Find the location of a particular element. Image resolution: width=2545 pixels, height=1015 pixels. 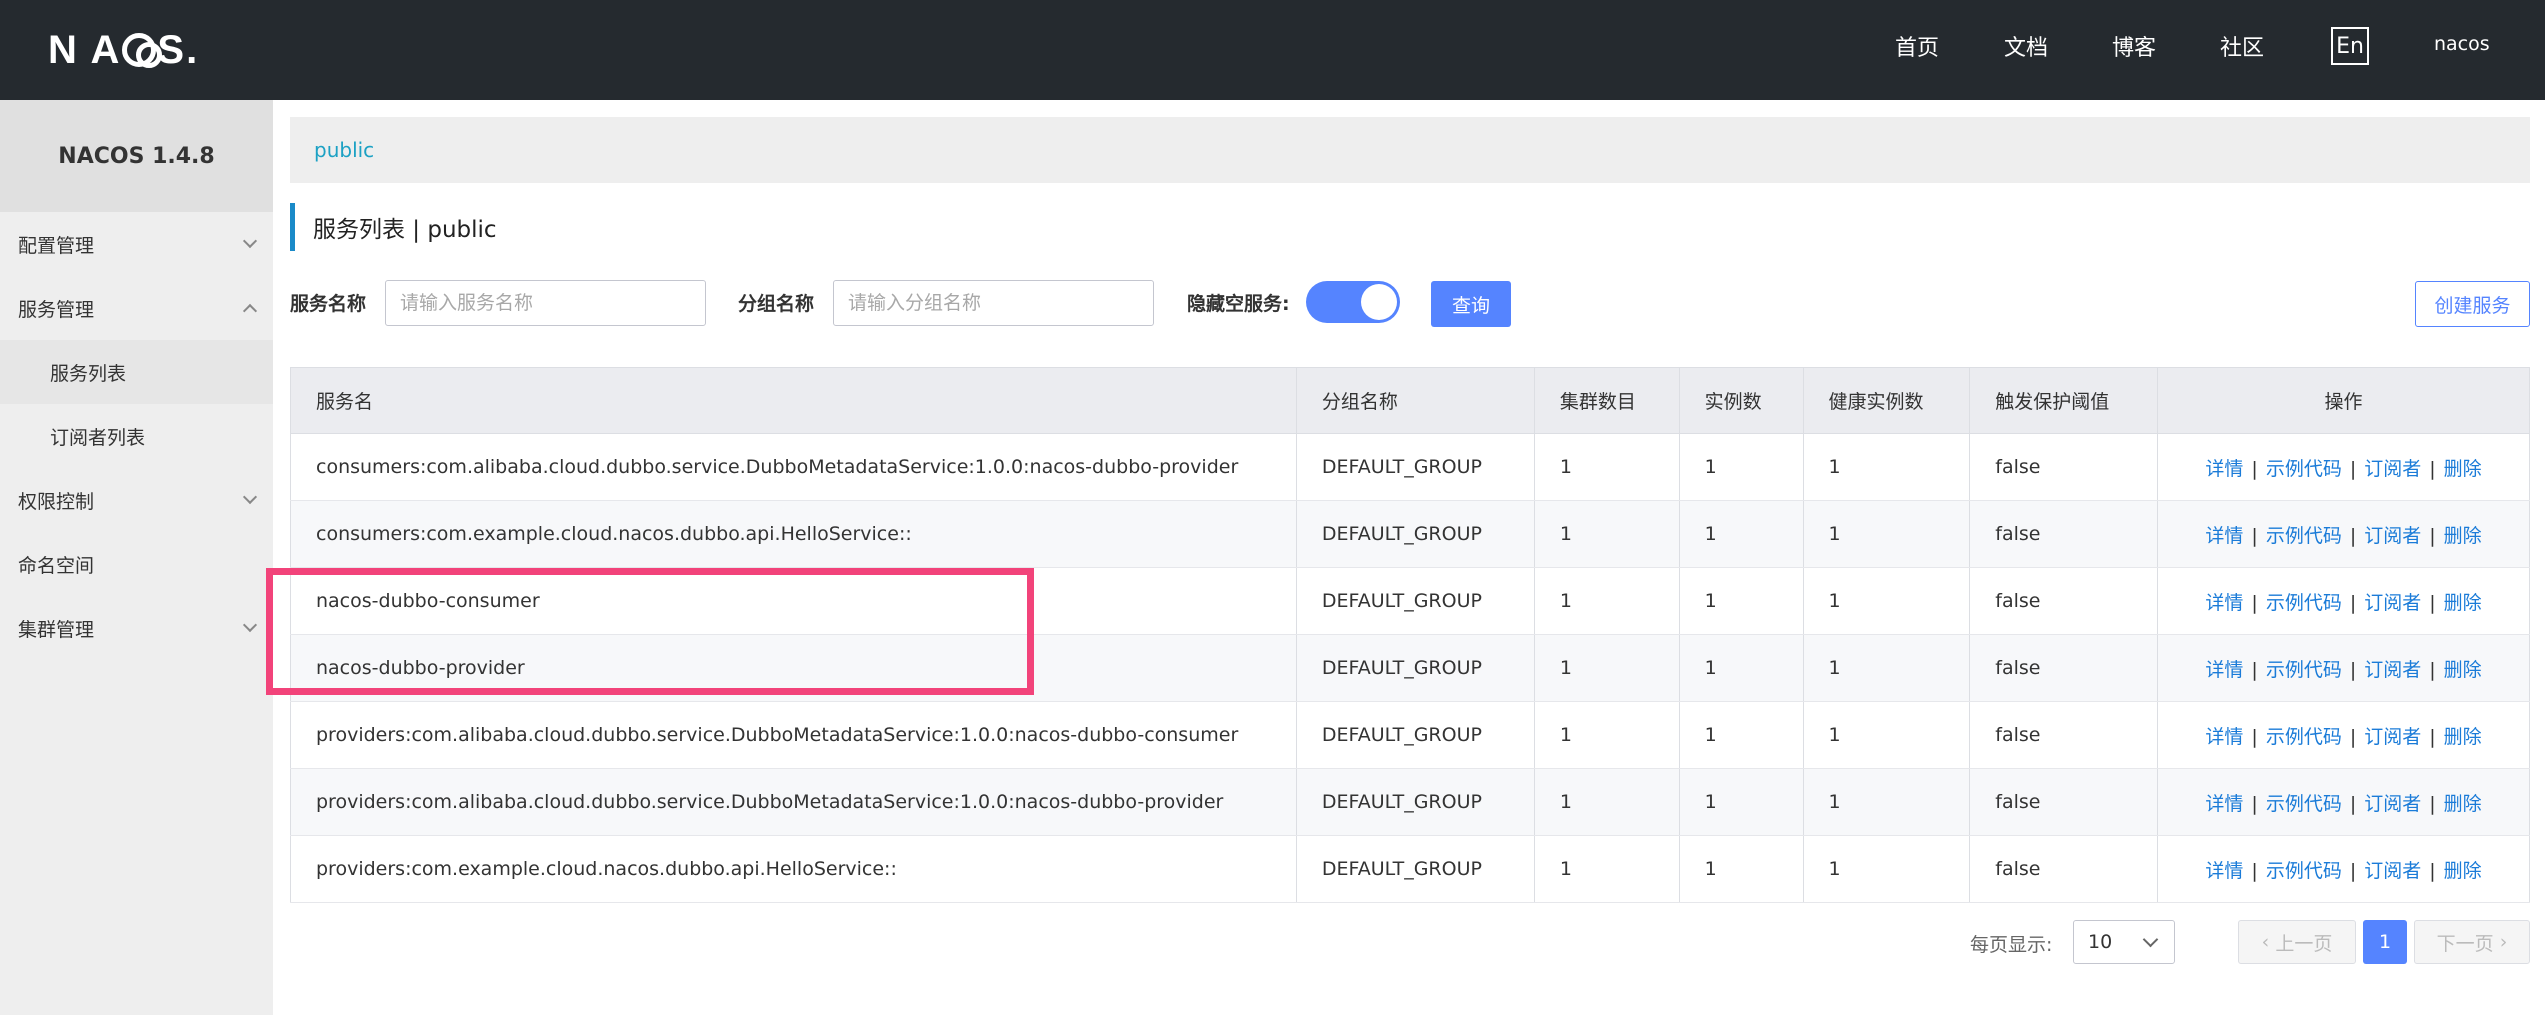

sidebar-item-label: 配置管理 is located at coordinates (56, 245).